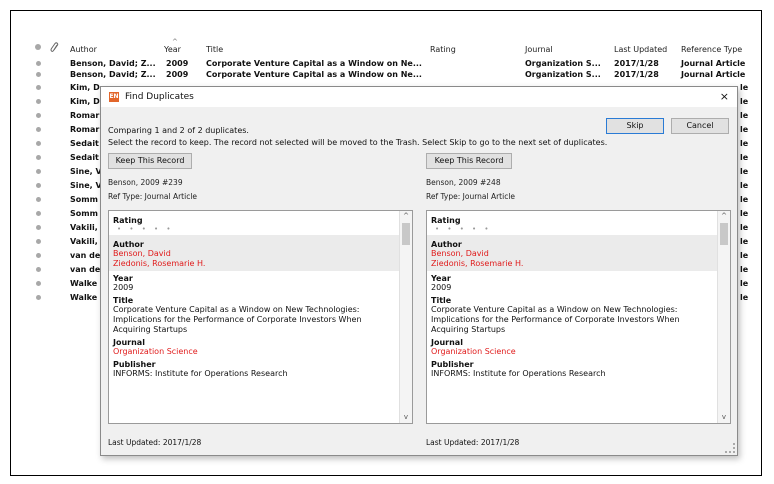 This screenshot has height=484, width=774. What do you see at coordinates (730, 448) in the screenshot?
I see `resize-grip-icon` at bounding box center [730, 448].